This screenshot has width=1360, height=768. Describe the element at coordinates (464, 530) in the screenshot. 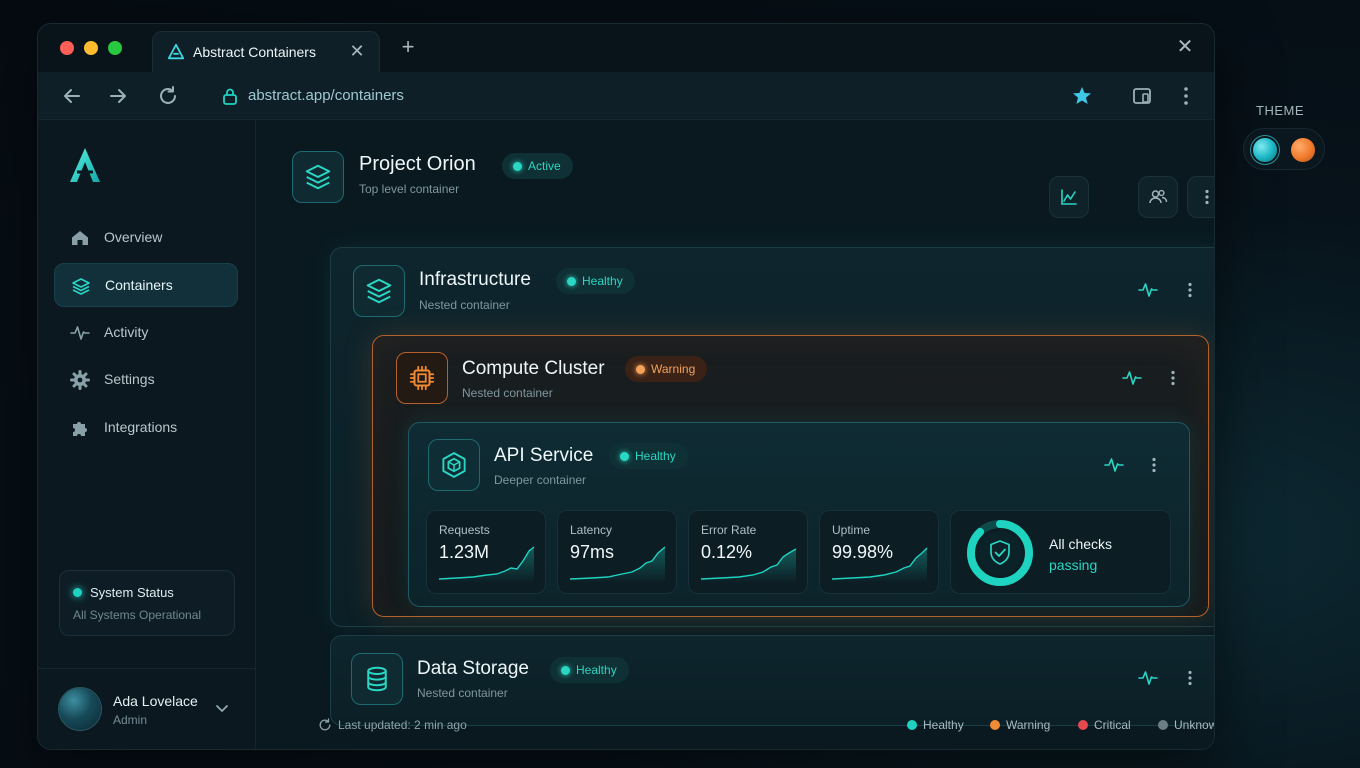

I see `metric-label: Requests` at that location.